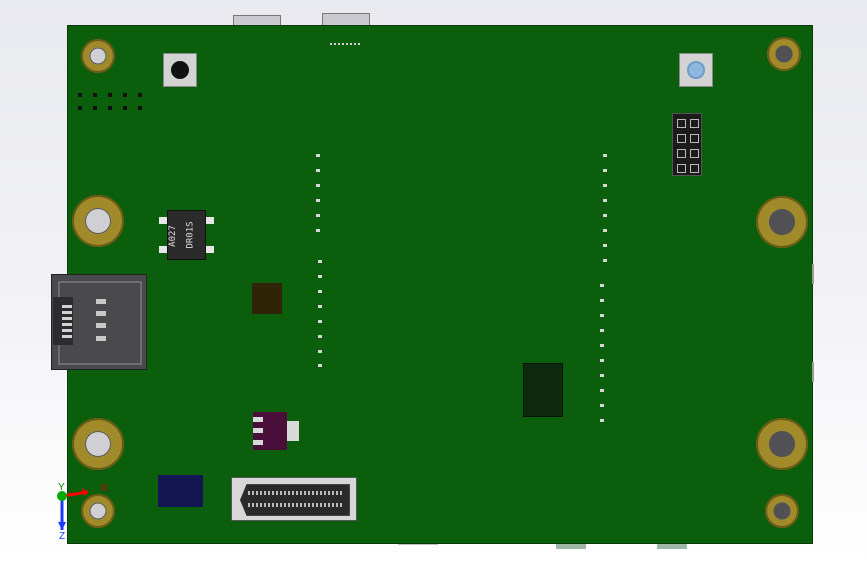 The height and width of the screenshot is (562, 867). I want to click on fpc-connector-icon, so click(294, 499).